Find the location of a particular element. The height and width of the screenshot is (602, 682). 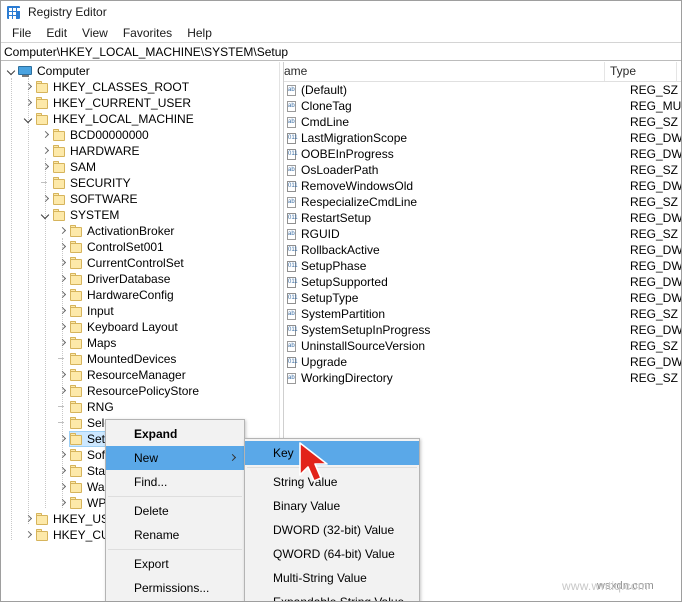

value-row: ab OsLoaderPath REG_SZ is located at coordinates (482, 170).